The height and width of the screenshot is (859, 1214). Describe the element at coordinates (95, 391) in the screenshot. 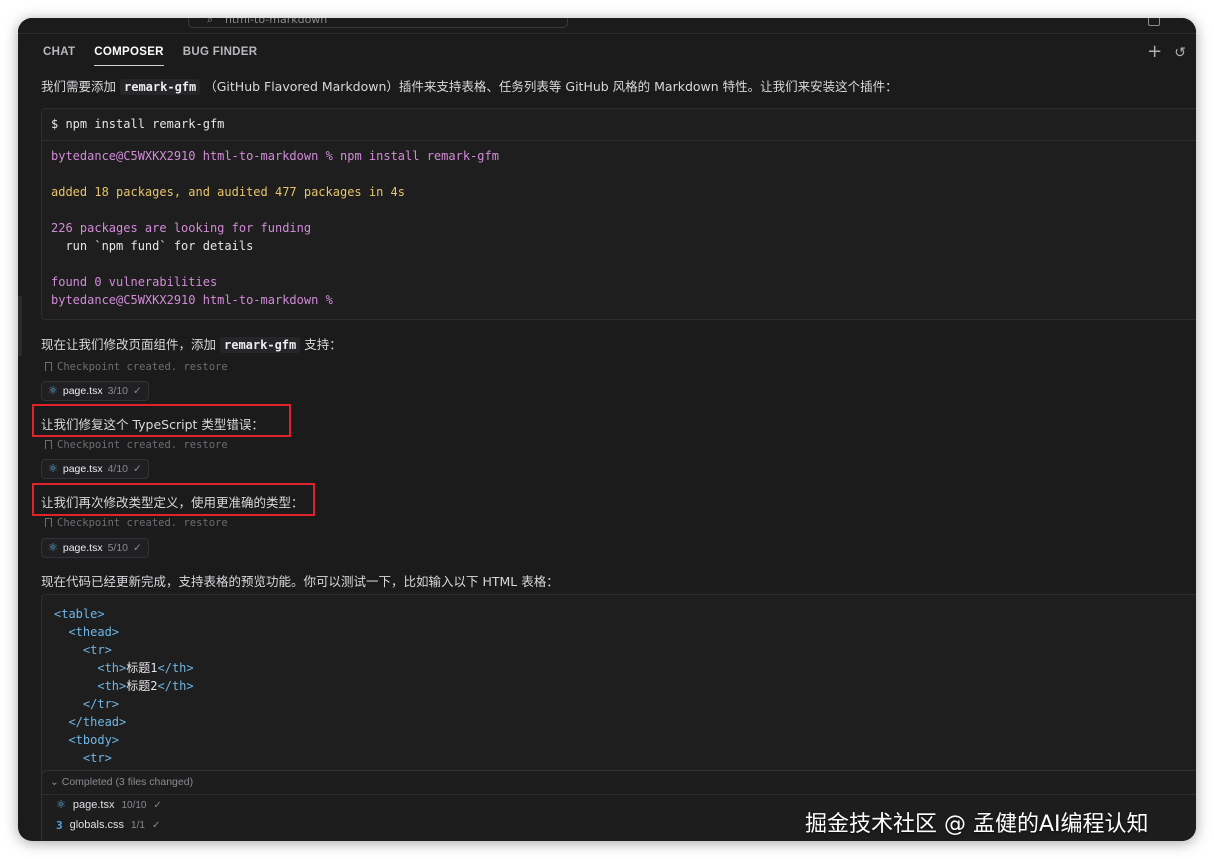

I see `file-chip: ⚛ page.tsx 3/10 ✓` at that location.